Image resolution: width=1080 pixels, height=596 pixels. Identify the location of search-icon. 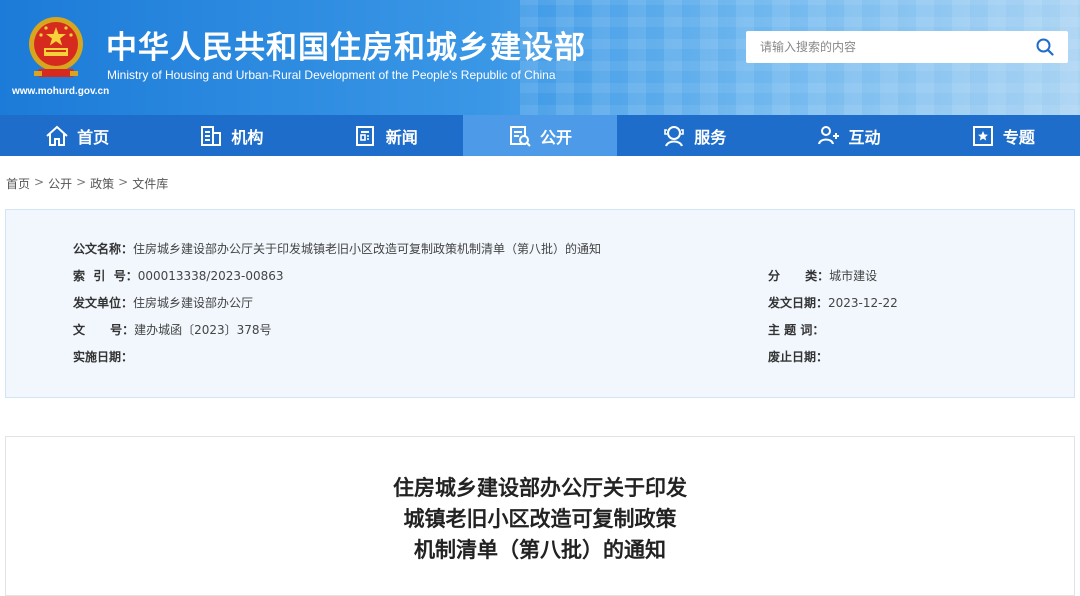
(1045, 47).